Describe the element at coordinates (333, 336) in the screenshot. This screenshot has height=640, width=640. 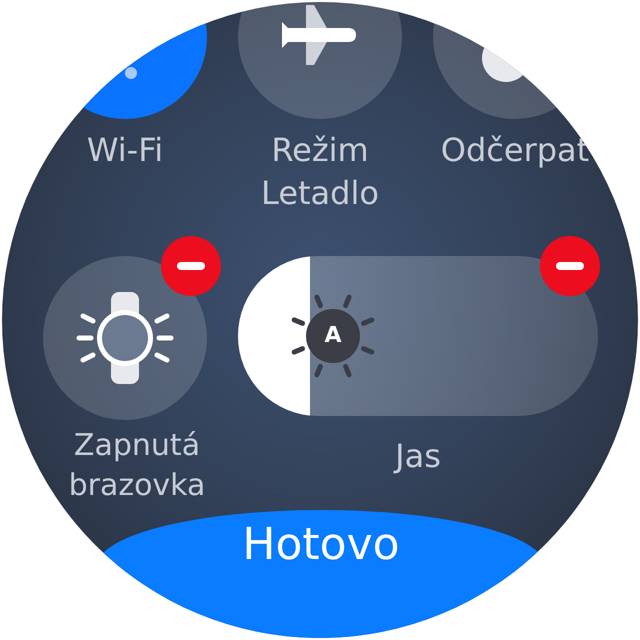
I see `auto-brightness-label: A` at that location.